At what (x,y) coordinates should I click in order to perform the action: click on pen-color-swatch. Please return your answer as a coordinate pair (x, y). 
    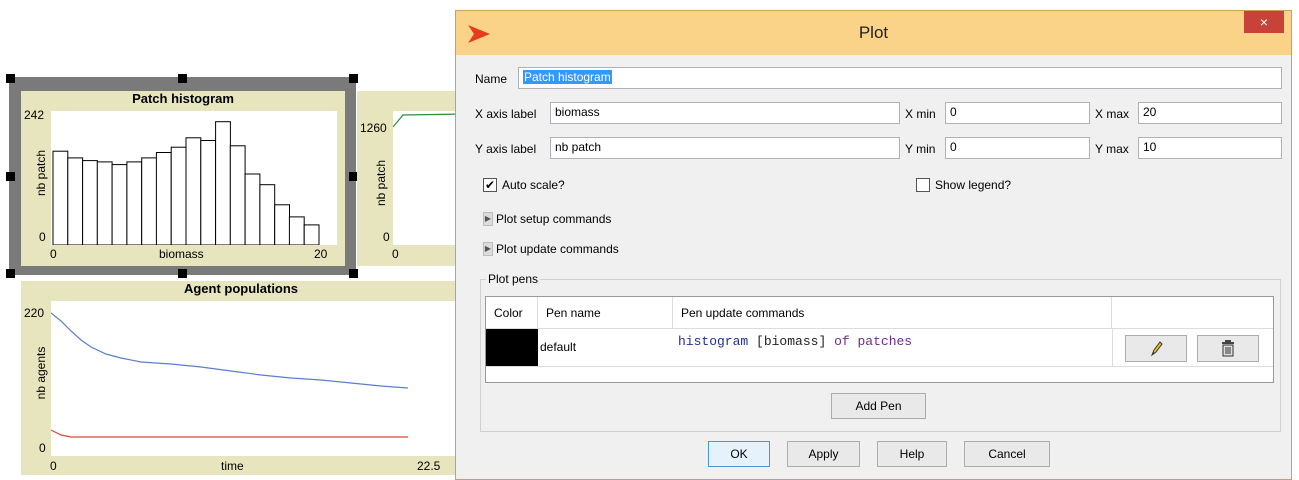
    Looking at the image, I should click on (512, 347).